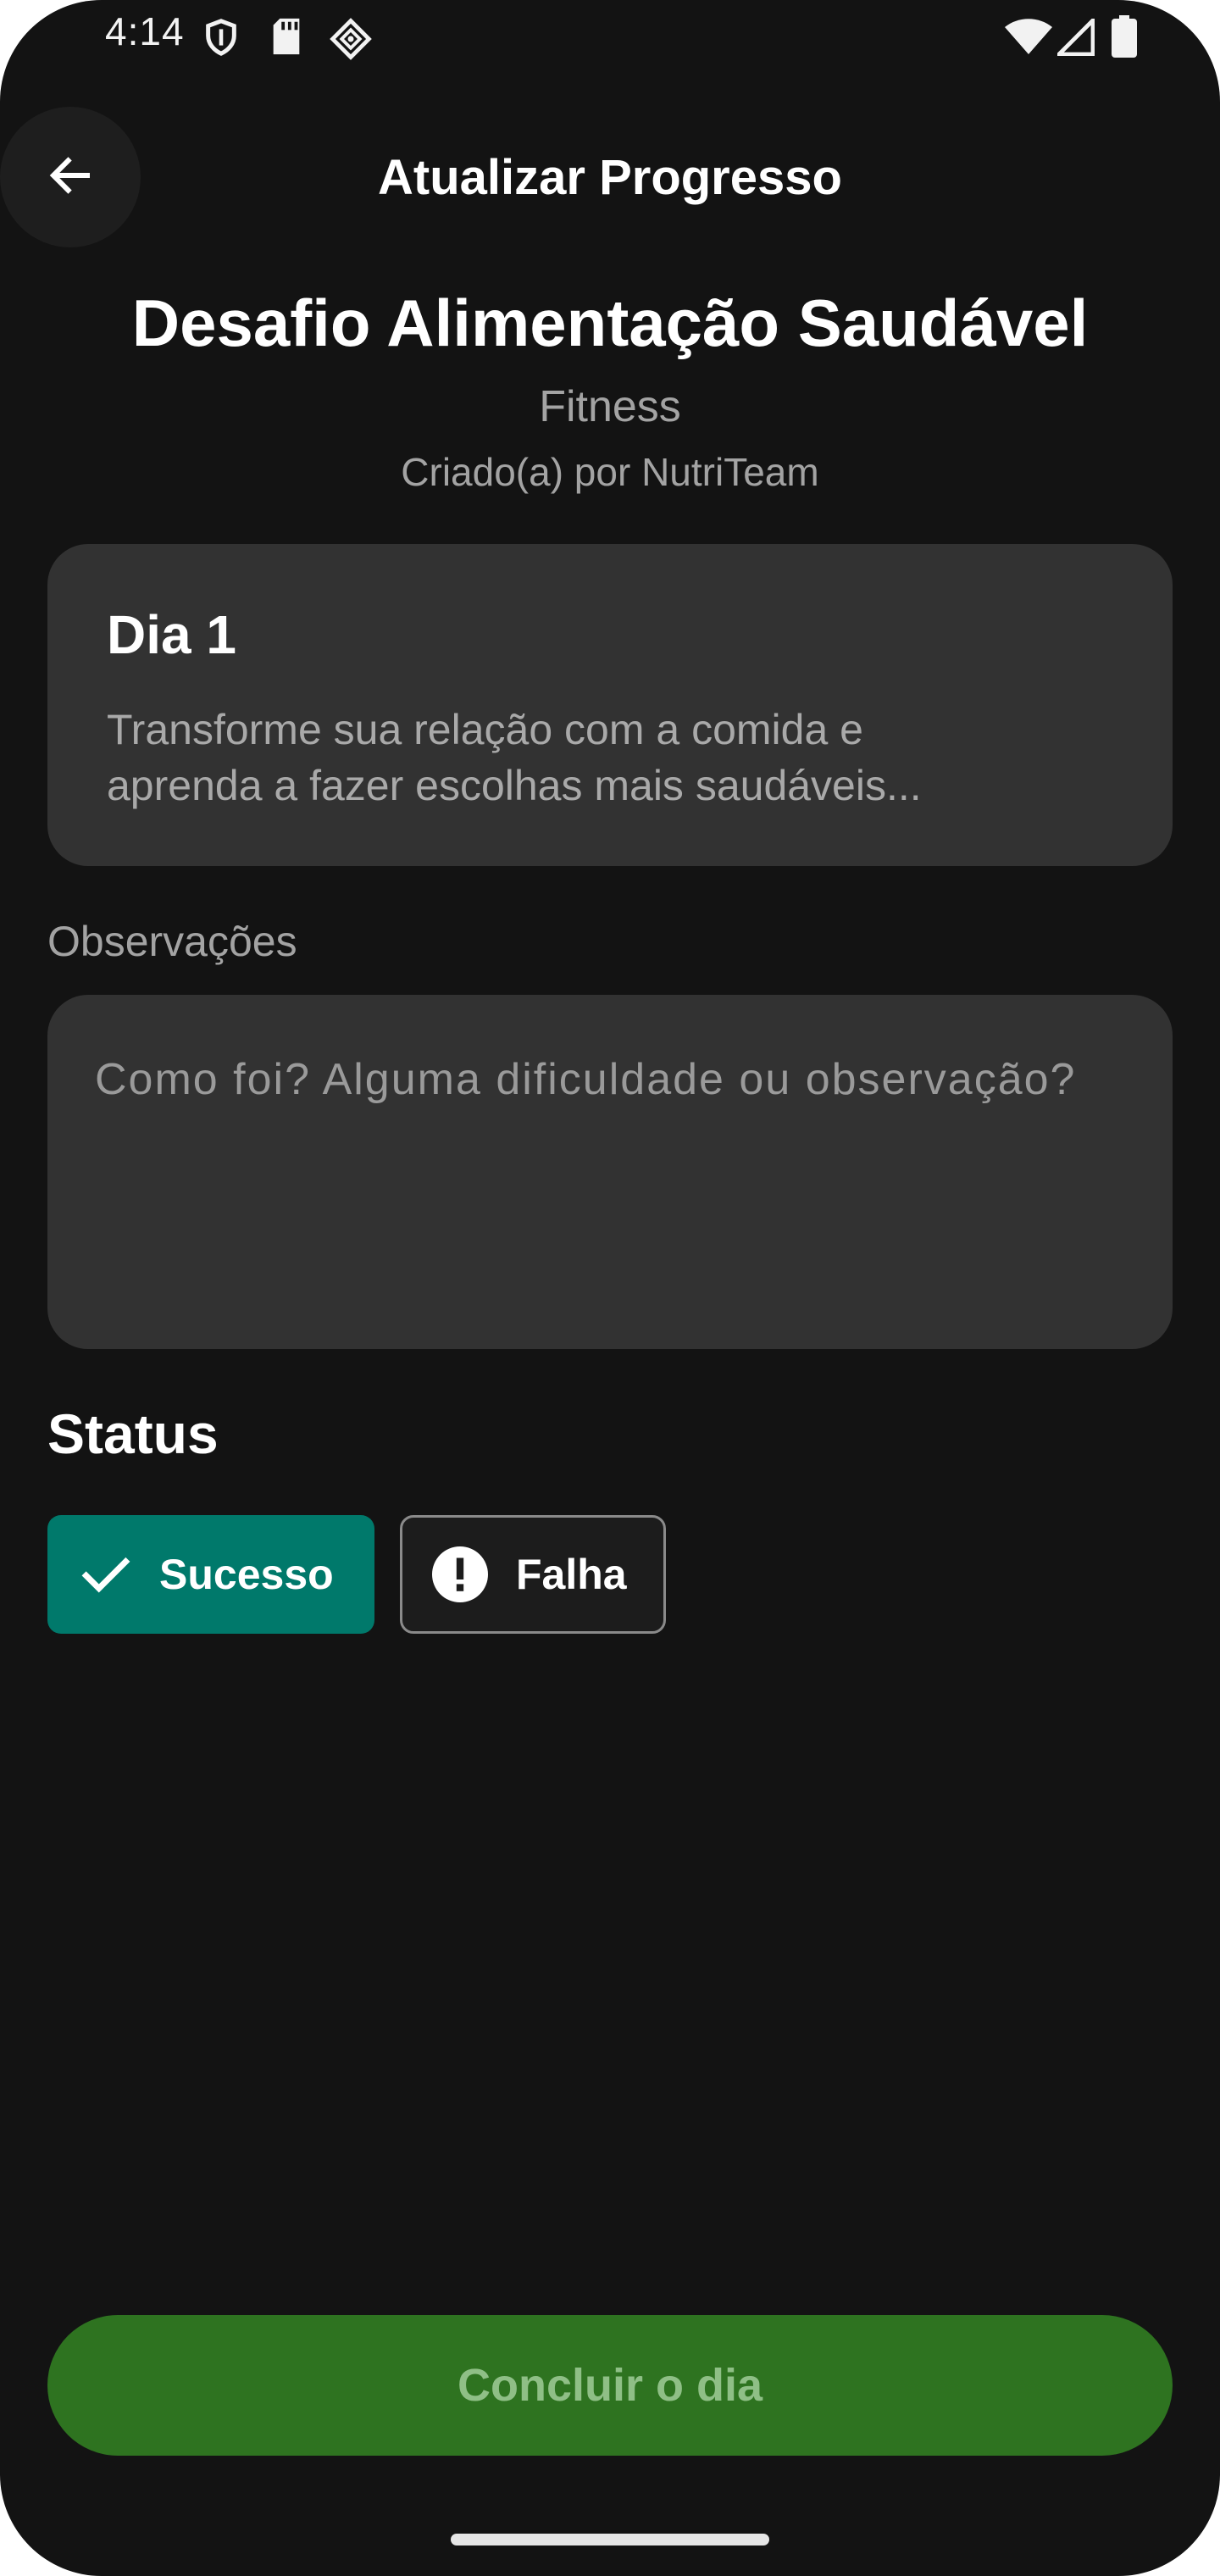 The image size is (1220, 2576). I want to click on status-success-label: Sucesso, so click(246, 1574).